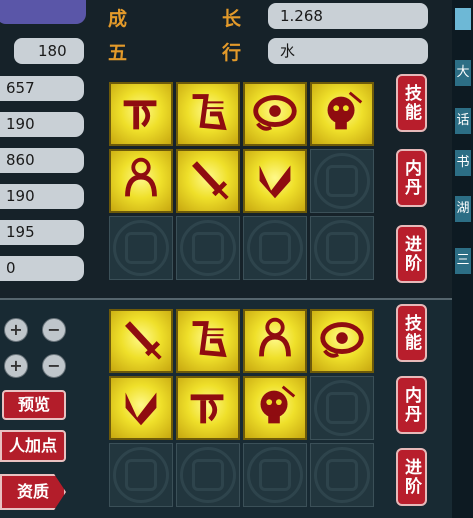 Image resolution: width=473 pixels, height=518 pixels. I want to click on stat-field: 860, so click(42, 160).